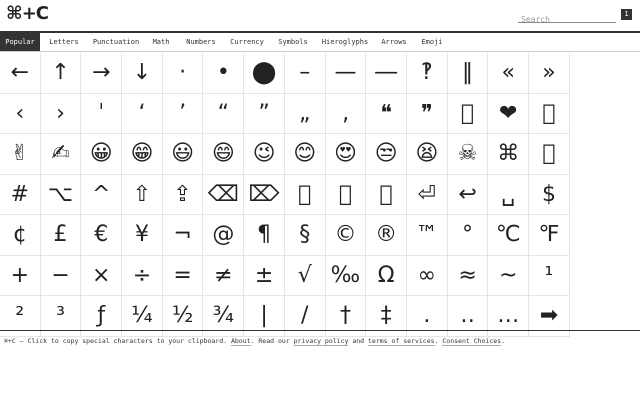  What do you see at coordinates (102, 73) in the screenshot?
I see `character-cell: →` at bounding box center [102, 73].